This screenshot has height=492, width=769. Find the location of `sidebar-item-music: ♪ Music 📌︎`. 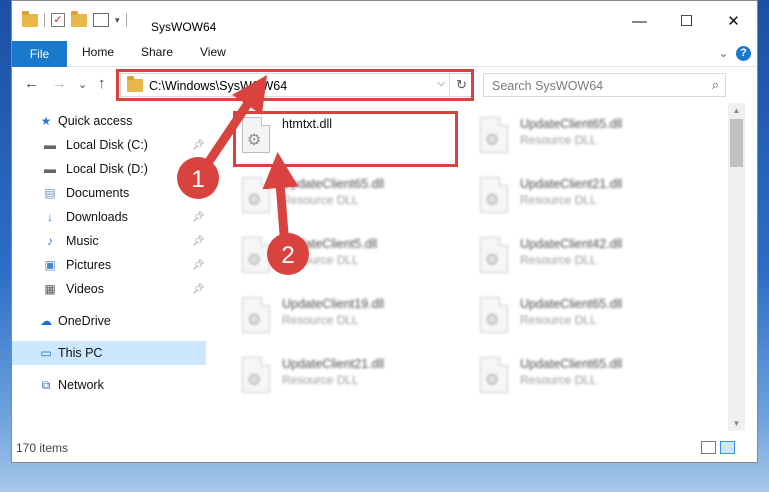

sidebar-item-music: ♪ Music 📌︎ is located at coordinates (109, 241).